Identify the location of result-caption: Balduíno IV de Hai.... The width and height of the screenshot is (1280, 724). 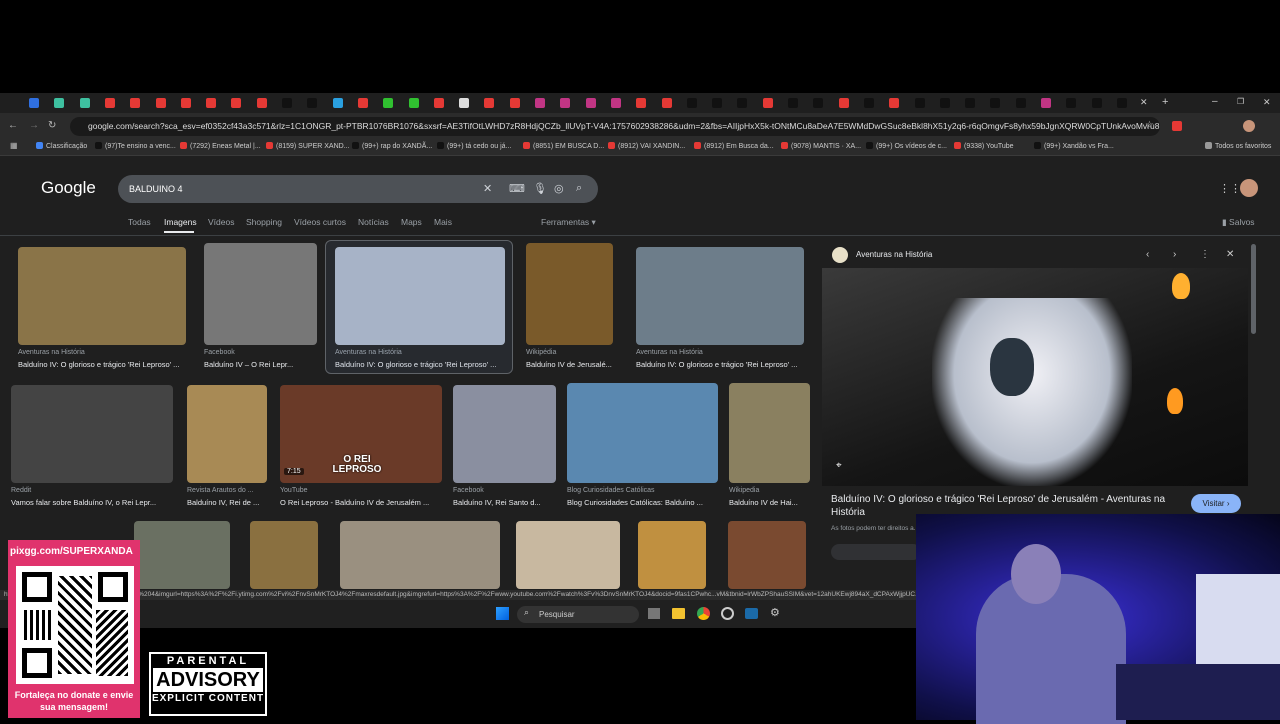
(773, 502).